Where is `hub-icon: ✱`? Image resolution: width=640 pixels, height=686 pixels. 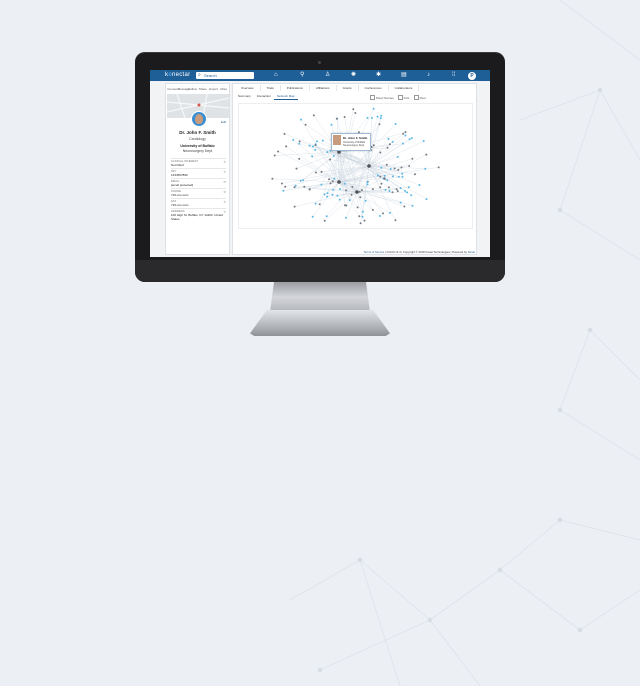
hub-icon: ✱ is located at coordinates (378, 75).